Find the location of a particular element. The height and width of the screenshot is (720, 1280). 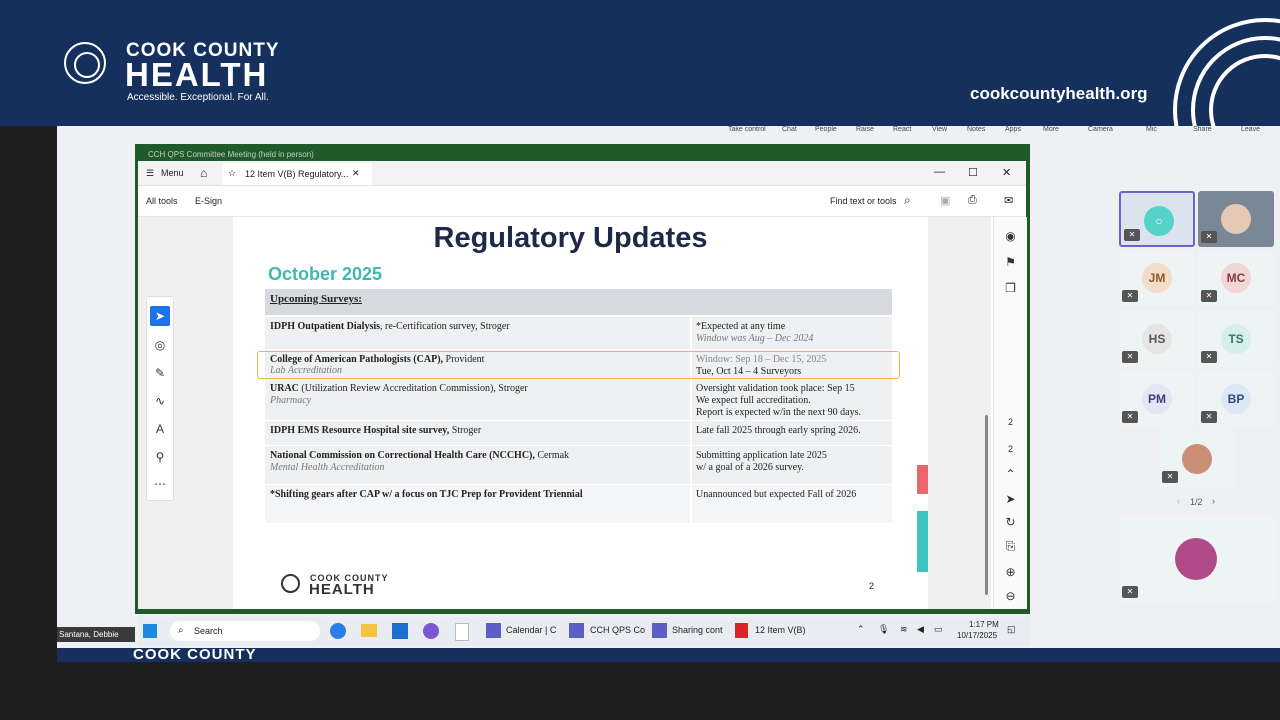

scroll-up-icon: ⌃ is located at coordinates (1010, 474).